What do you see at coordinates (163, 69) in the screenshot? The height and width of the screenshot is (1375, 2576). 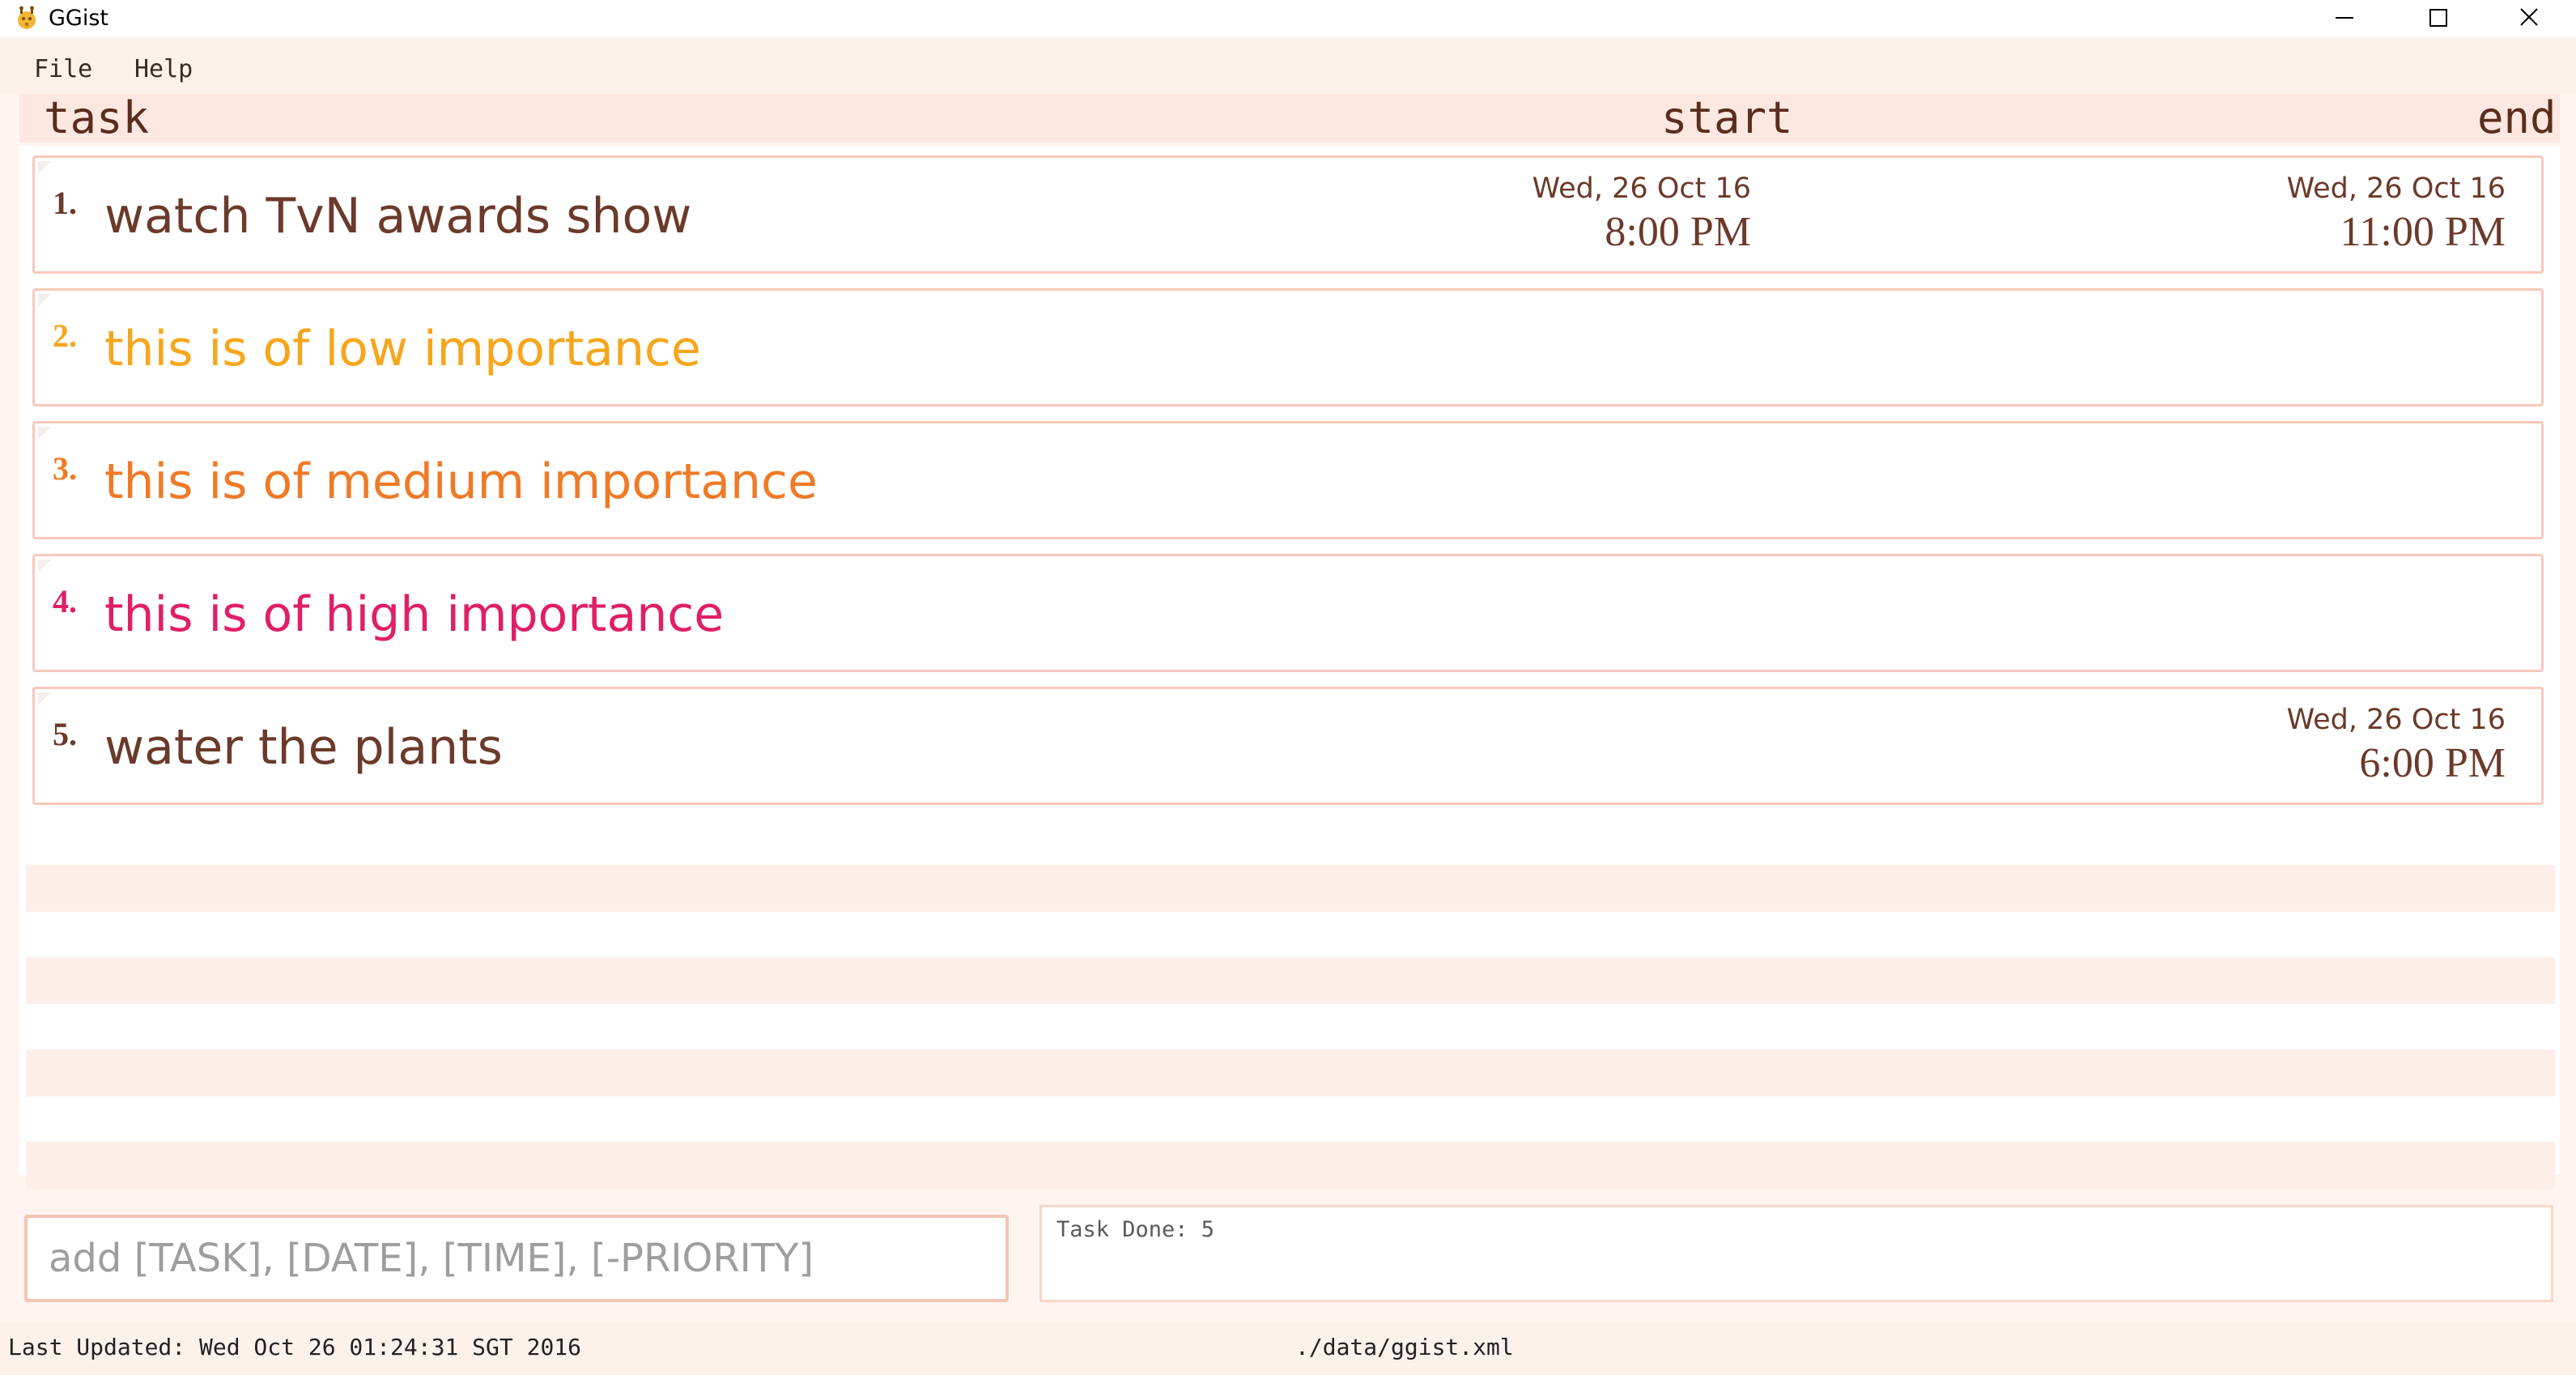 I see `menu-help: Help` at bounding box center [163, 69].